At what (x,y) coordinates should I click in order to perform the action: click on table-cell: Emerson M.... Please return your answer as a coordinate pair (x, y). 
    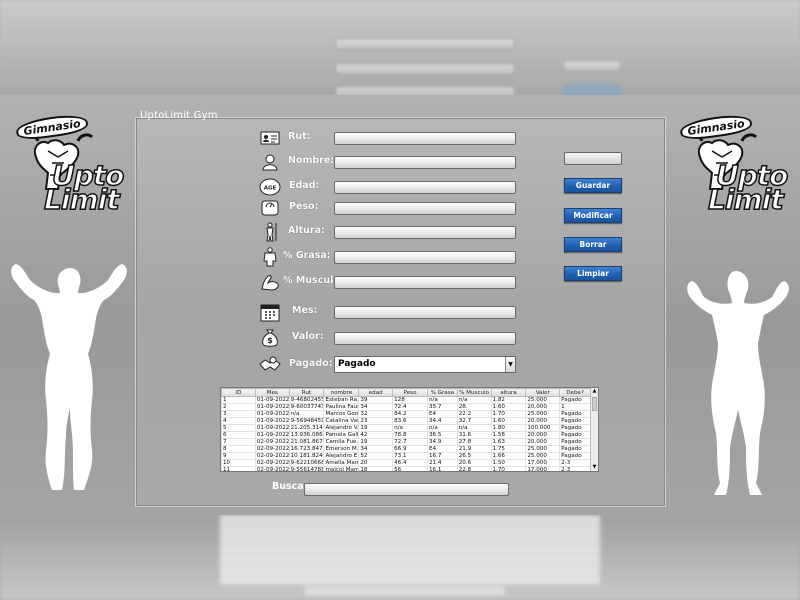
    Looking at the image, I should click on (341, 449).